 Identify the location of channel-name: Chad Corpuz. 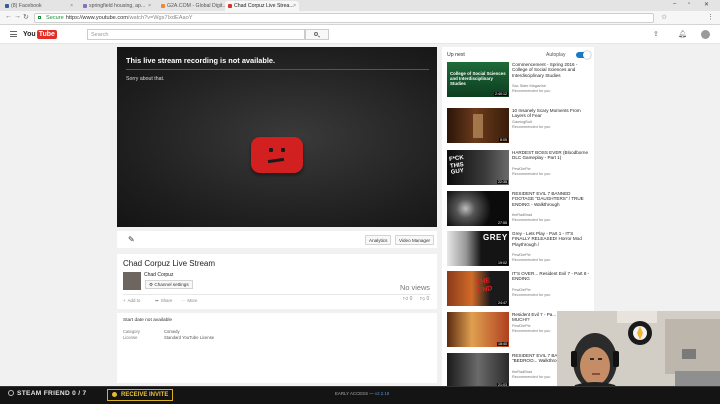
(158, 275).